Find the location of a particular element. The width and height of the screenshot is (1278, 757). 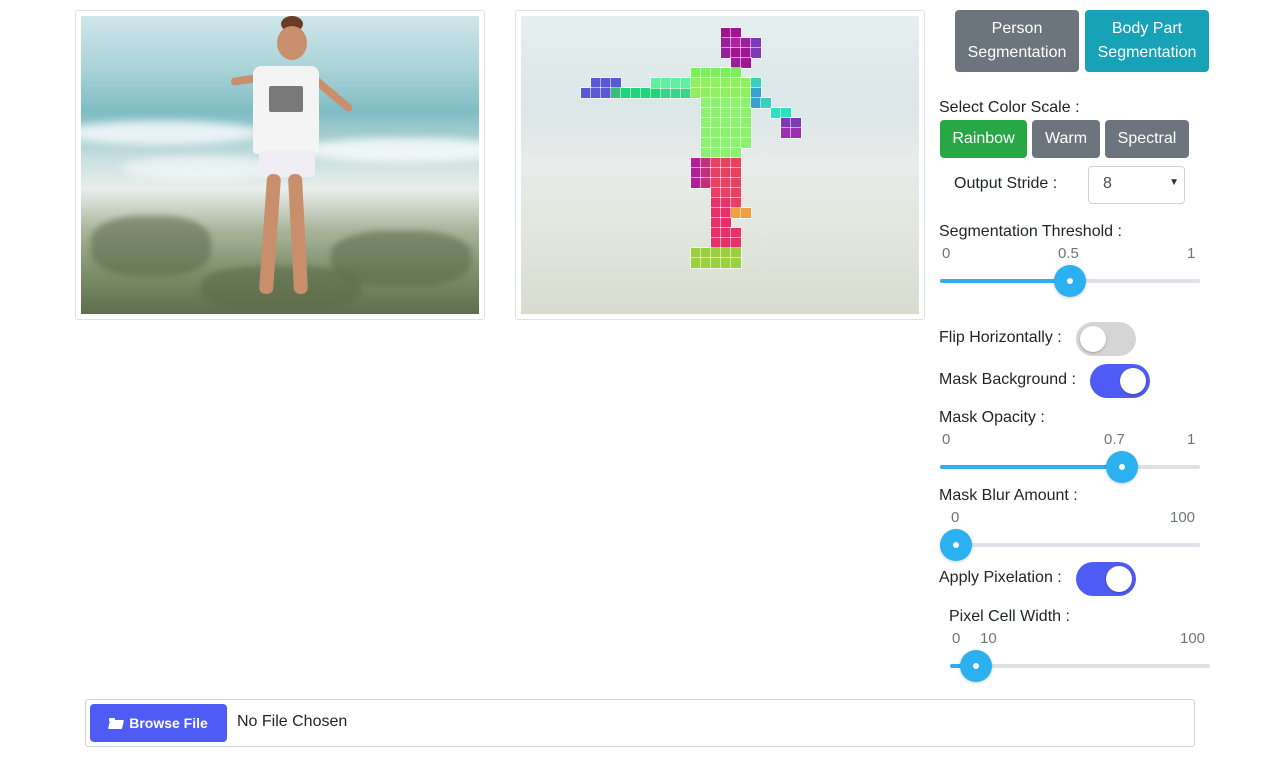

slider-fill is located at coordinates (1005, 281).